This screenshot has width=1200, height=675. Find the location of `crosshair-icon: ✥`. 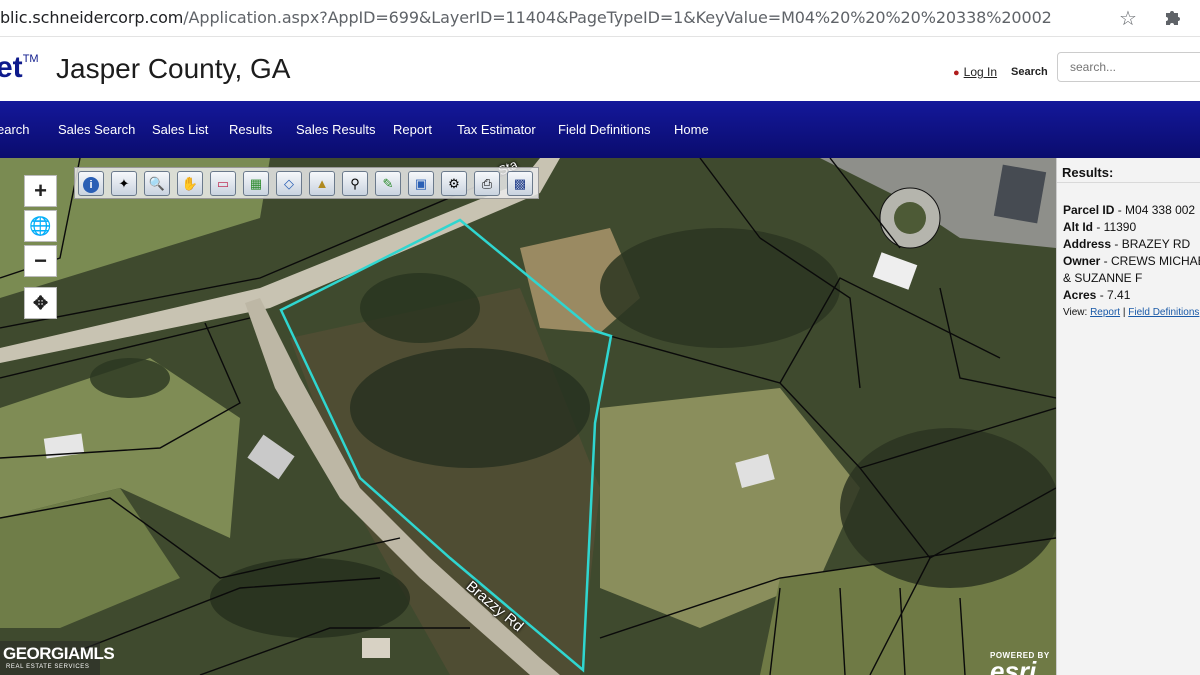

crosshair-icon: ✥ is located at coordinates (40, 303).